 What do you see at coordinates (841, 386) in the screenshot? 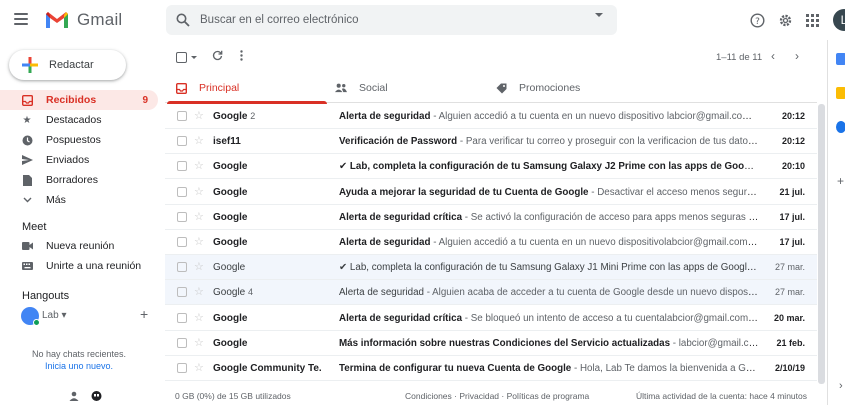
I see `expand-panel-chevron-icon: ›` at bounding box center [841, 386].